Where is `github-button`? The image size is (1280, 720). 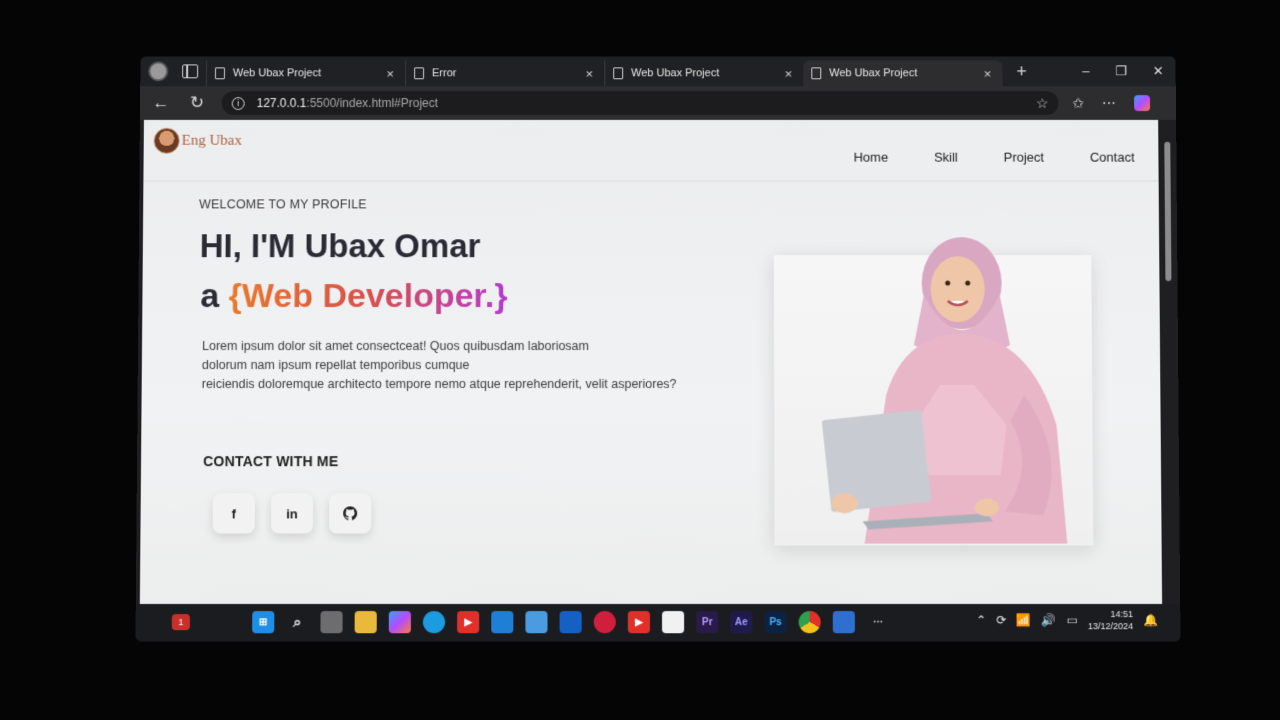 github-button is located at coordinates (350, 513).